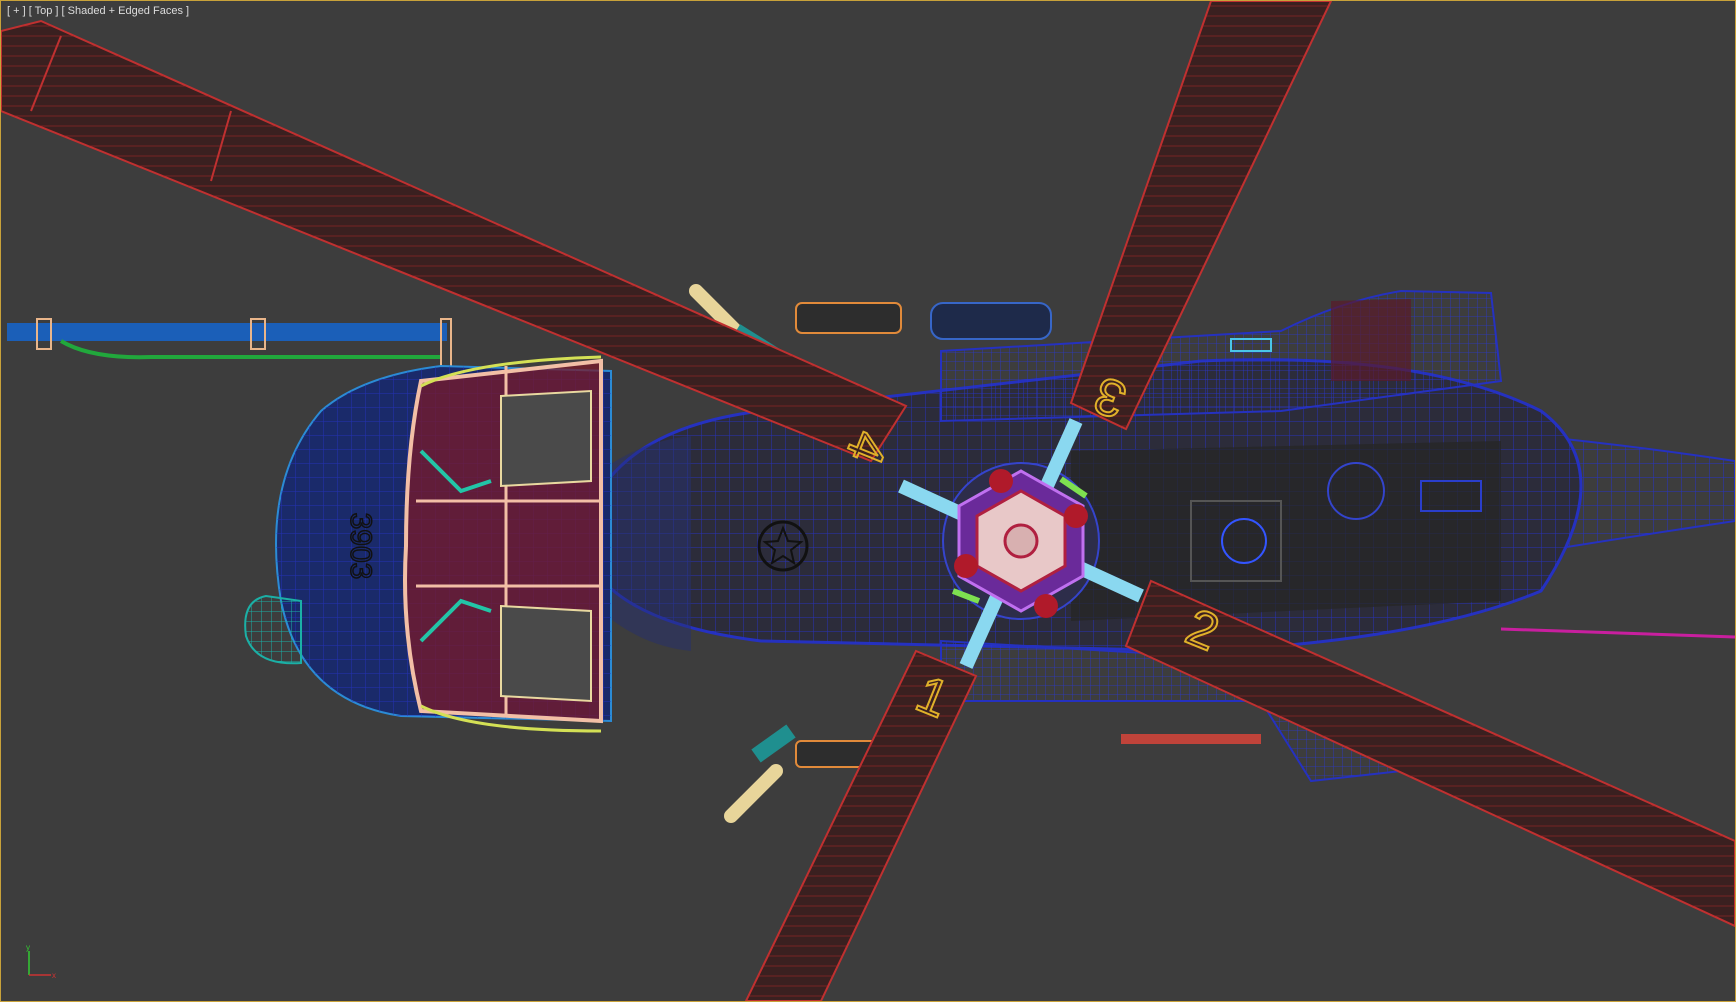 Image resolution: width=1736 pixels, height=1002 pixels. Describe the element at coordinates (16, 11) in the screenshot. I see `viewport-menu-plus: [ + ]` at that location.